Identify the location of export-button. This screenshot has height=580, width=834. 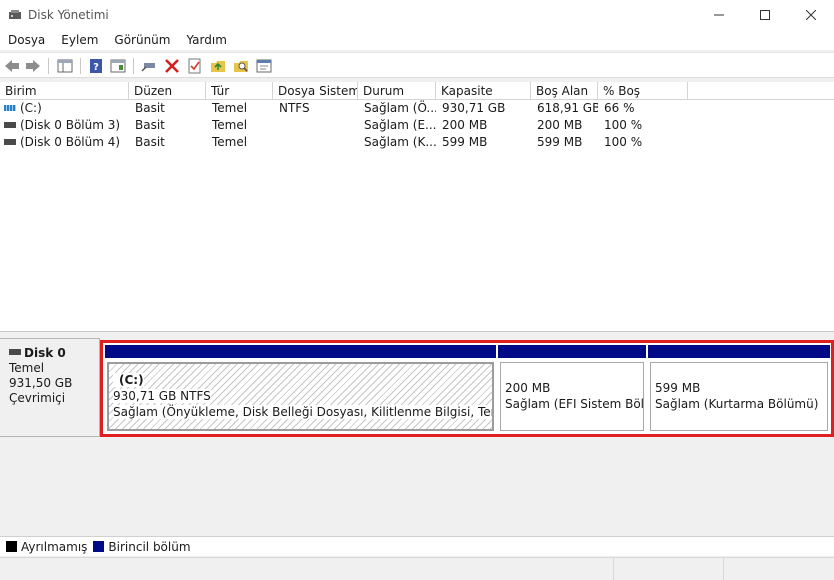
(218, 66).